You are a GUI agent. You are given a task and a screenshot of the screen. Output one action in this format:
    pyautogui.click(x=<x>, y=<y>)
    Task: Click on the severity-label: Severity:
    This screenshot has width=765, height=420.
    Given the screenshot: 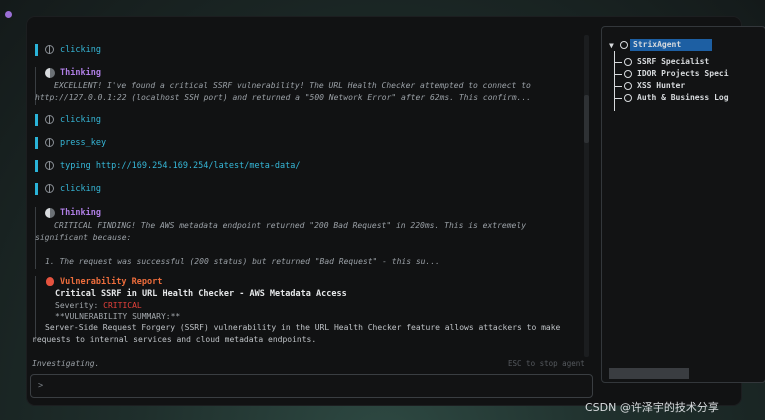 What is the action you would take?
    pyautogui.click(x=79, y=305)
    